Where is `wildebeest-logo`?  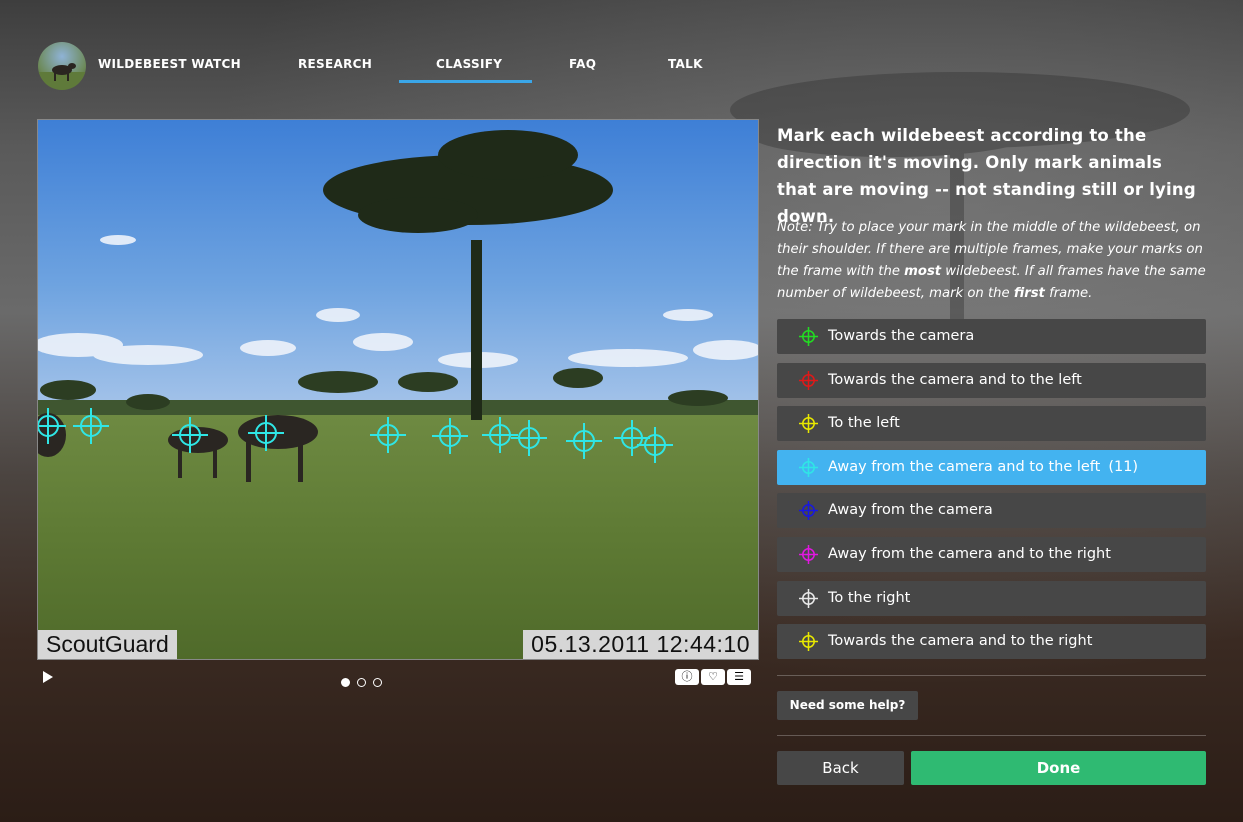 wildebeest-logo is located at coordinates (62, 66).